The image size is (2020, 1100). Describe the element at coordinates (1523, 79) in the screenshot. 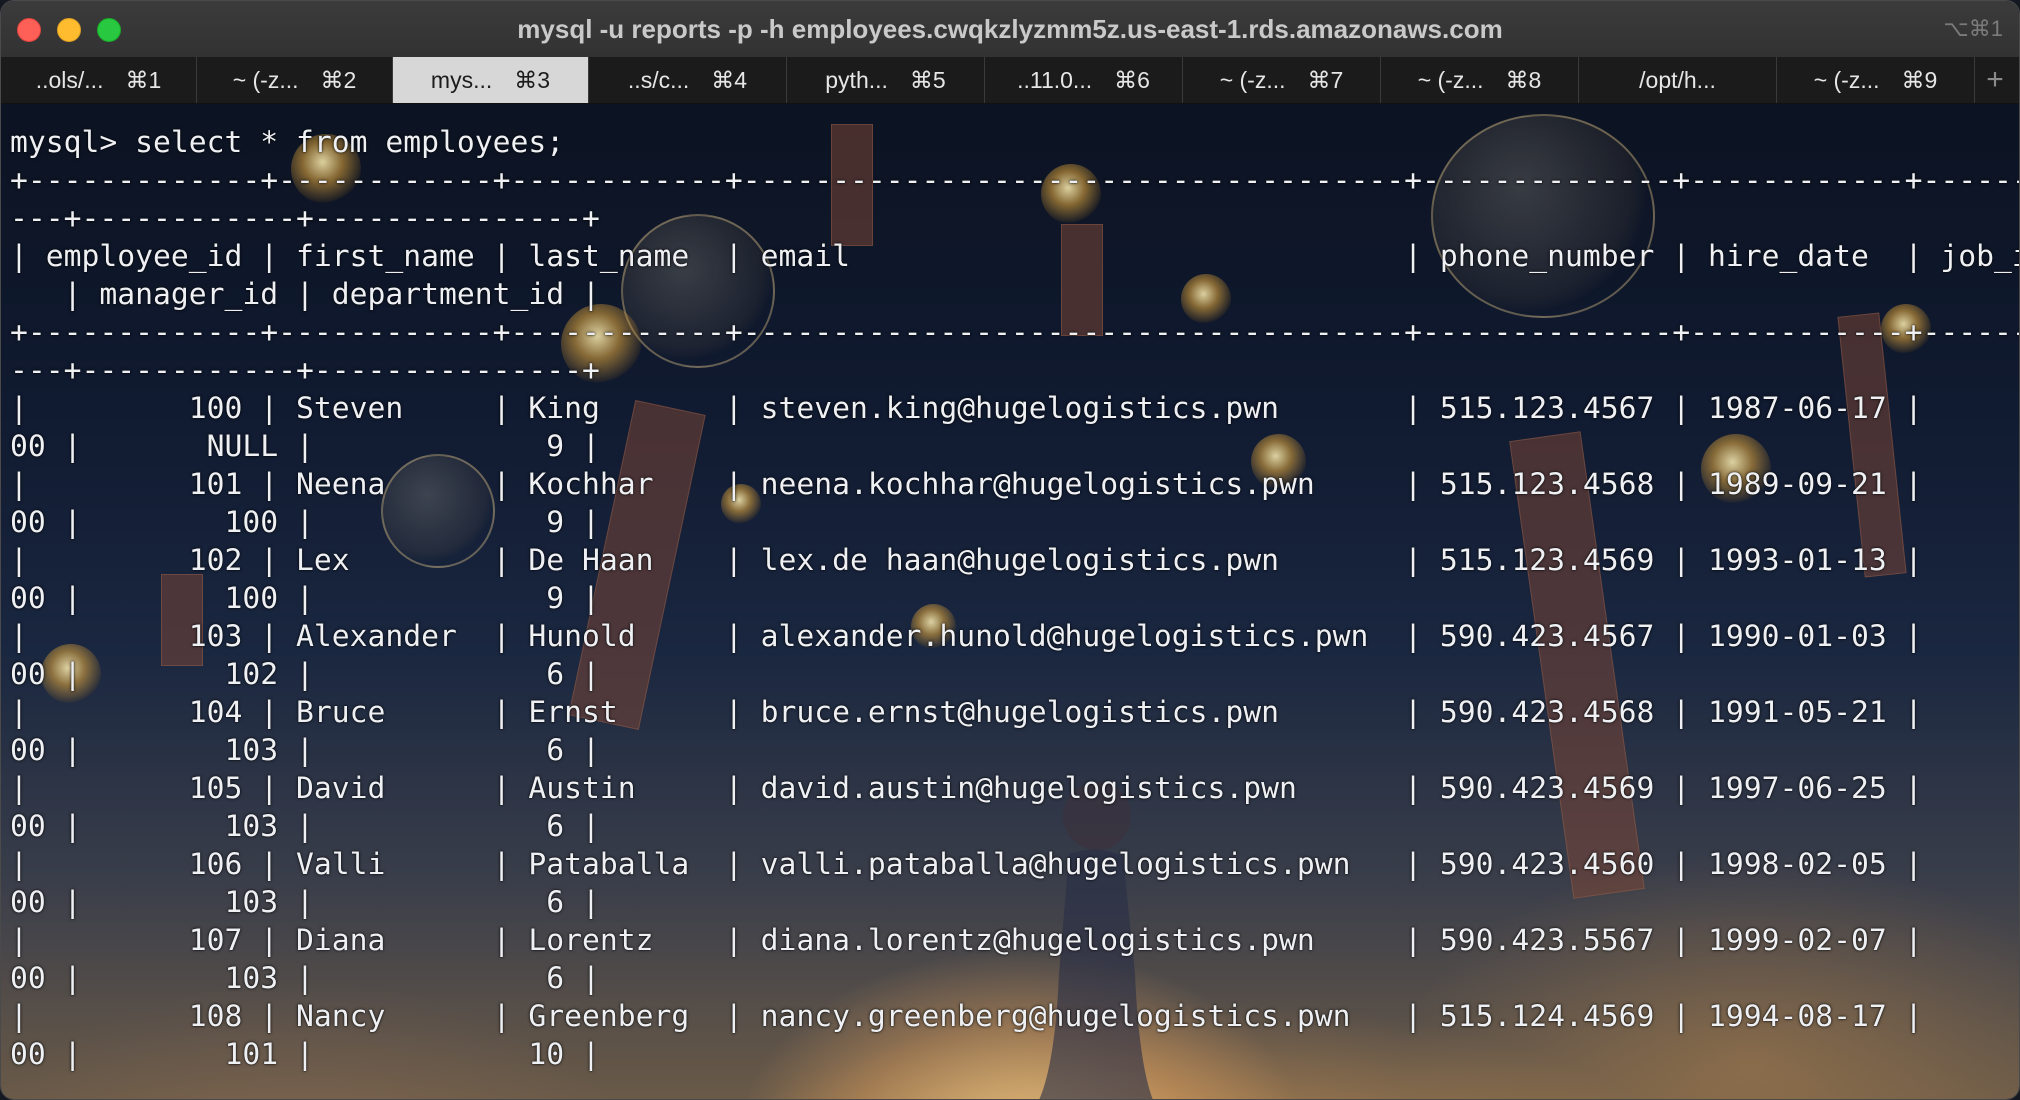

I see `tab-shortcut: ⌘8` at that location.